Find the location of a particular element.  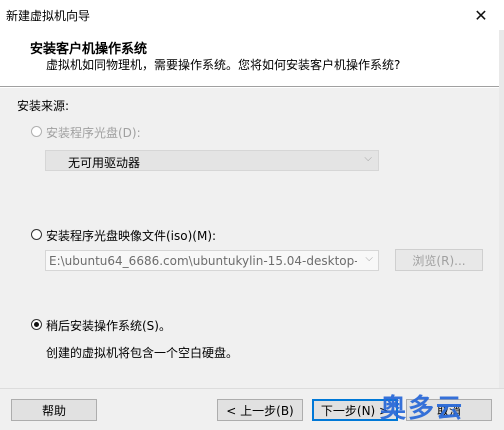

install-source-label: 安装来源: is located at coordinates (43, 106).